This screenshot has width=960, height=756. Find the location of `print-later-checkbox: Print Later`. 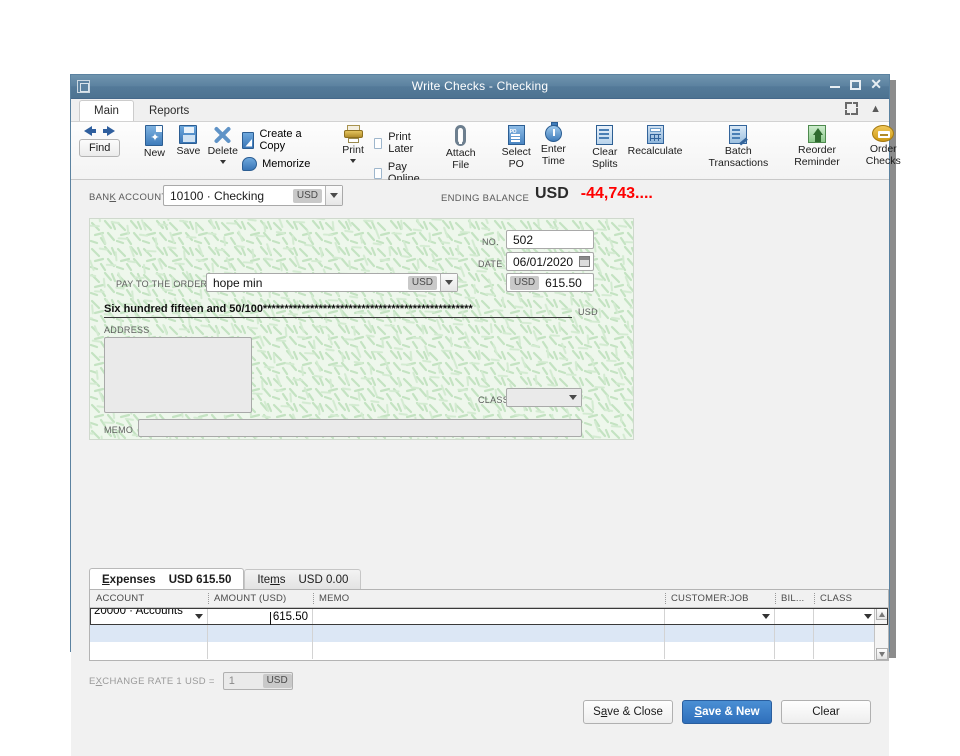

print-later-checkbox: Print Later is located at coordinates (398, 143).